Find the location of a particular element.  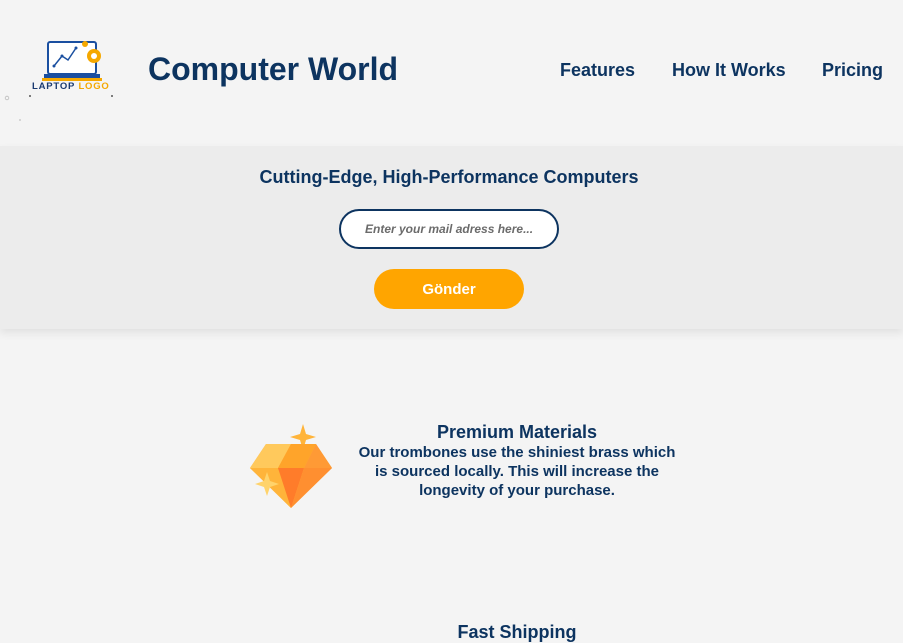

email-input is located at coordinates (449, 229).